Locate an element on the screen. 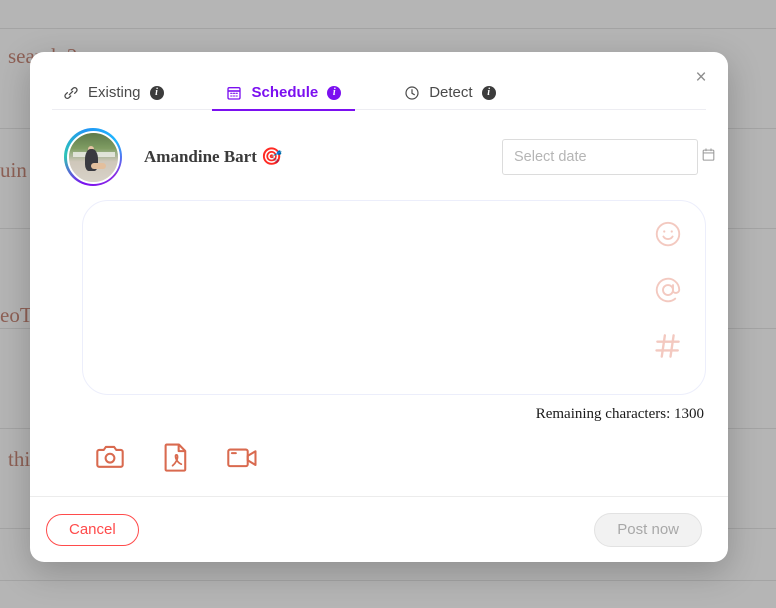  tab-detect-label: Detect is located at coordinates (451, 92).